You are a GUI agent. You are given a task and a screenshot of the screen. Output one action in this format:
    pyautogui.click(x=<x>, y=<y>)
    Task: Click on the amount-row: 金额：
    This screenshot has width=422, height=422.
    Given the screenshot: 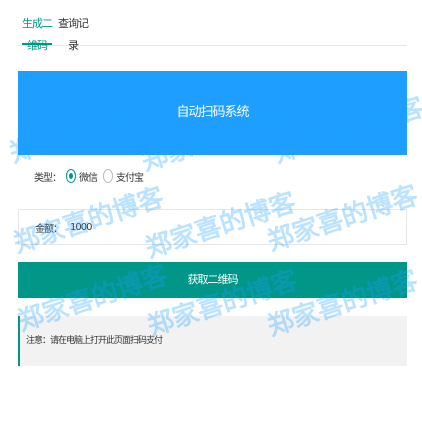 What is the action you would take?
    pyautogui.click(x=212, y=227)
    